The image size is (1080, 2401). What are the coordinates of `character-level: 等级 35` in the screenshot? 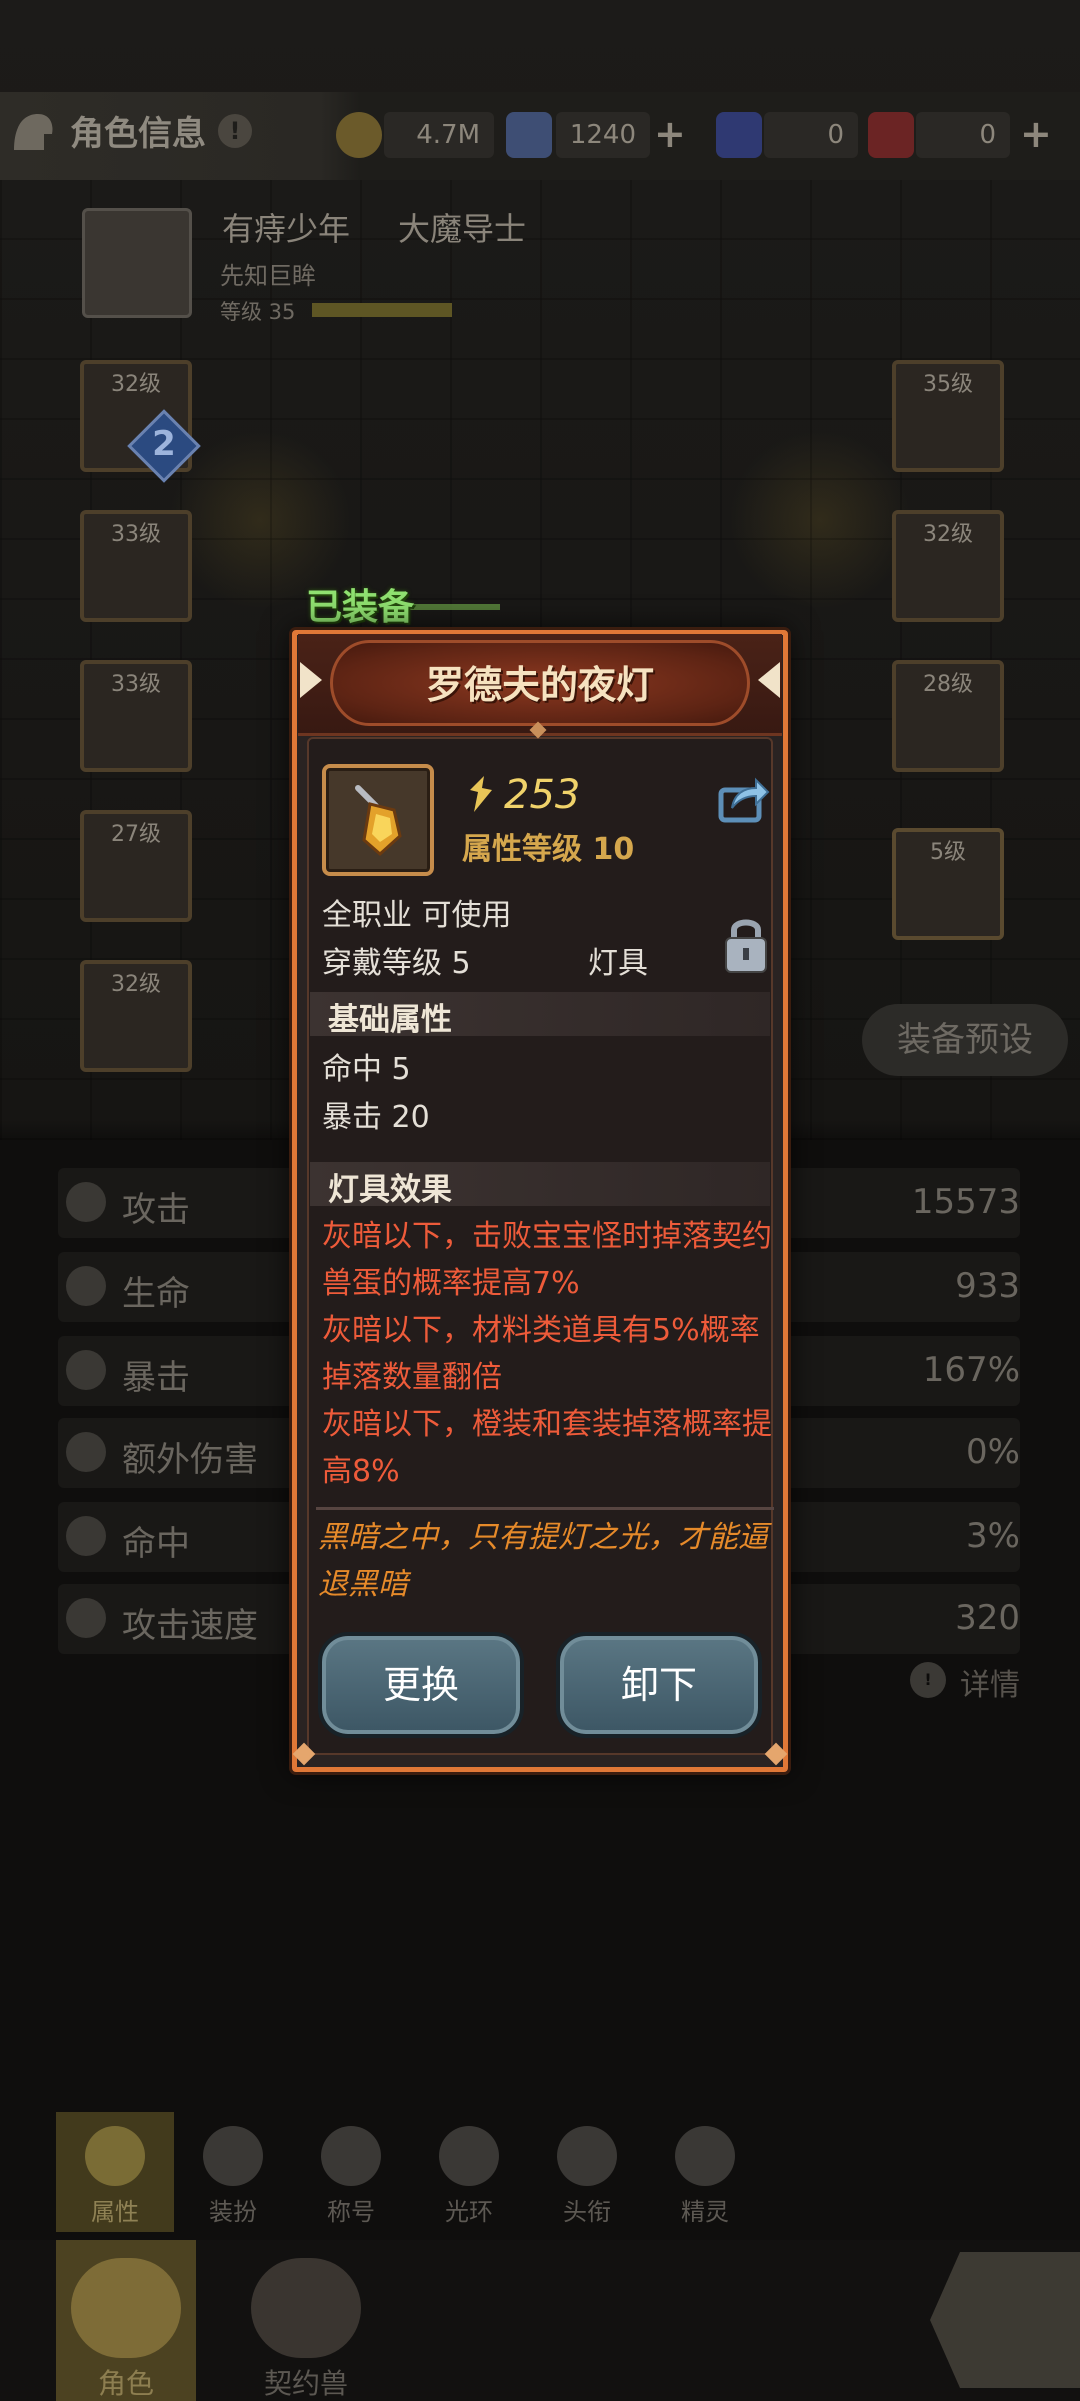 It's located at (258, 312).